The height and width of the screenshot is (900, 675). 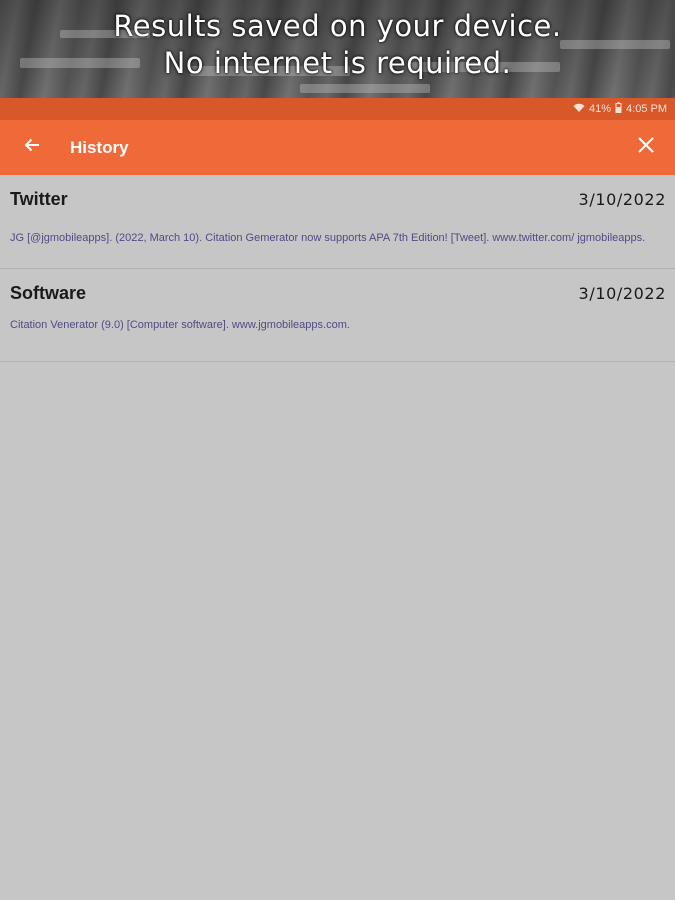 I want to click on back-button, so click(x=32, y=147).